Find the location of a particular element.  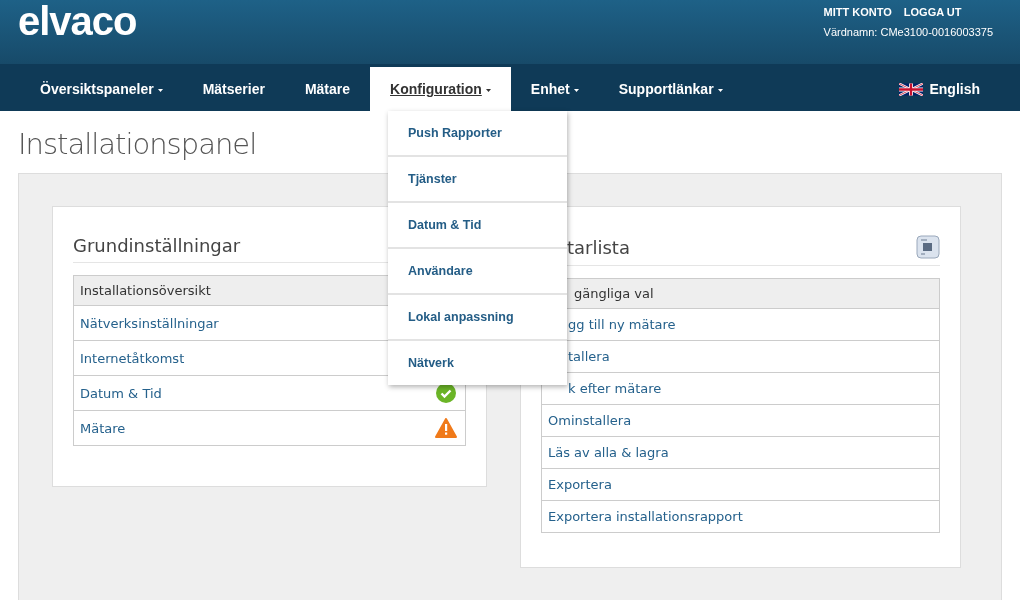

menu-item: Push Rapporter is located at coordinates (477, 134).